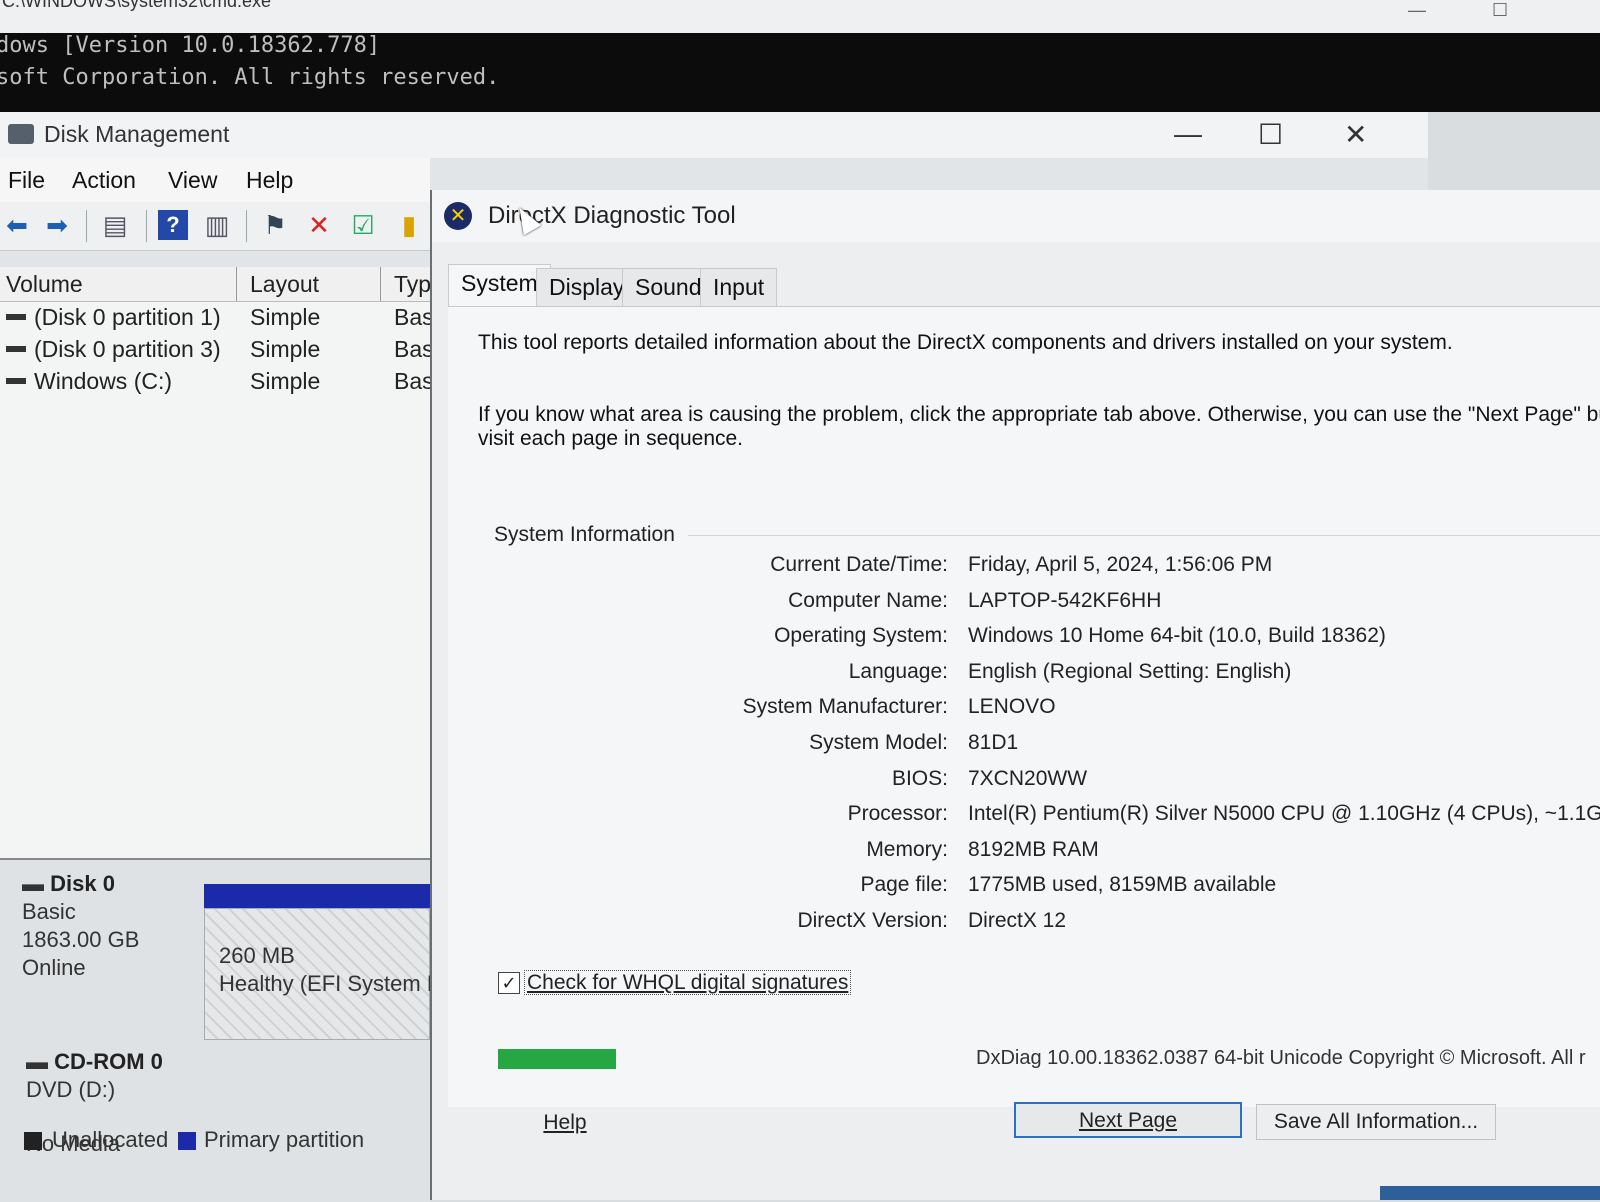  What do you see at coordinates (275, 225) in the screenshot?
I see `connect-icon: ⚑` at bounding box center [275, 225].